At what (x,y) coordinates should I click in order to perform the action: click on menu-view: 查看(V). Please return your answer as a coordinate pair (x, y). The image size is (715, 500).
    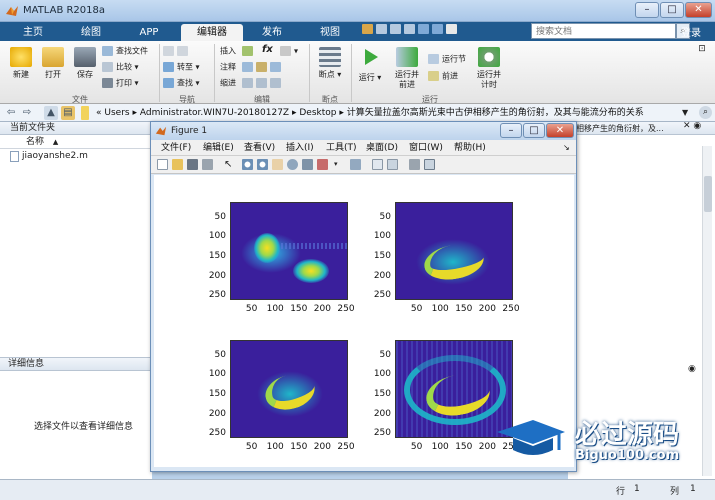
    Looking at the image, I should click on (259, 148).